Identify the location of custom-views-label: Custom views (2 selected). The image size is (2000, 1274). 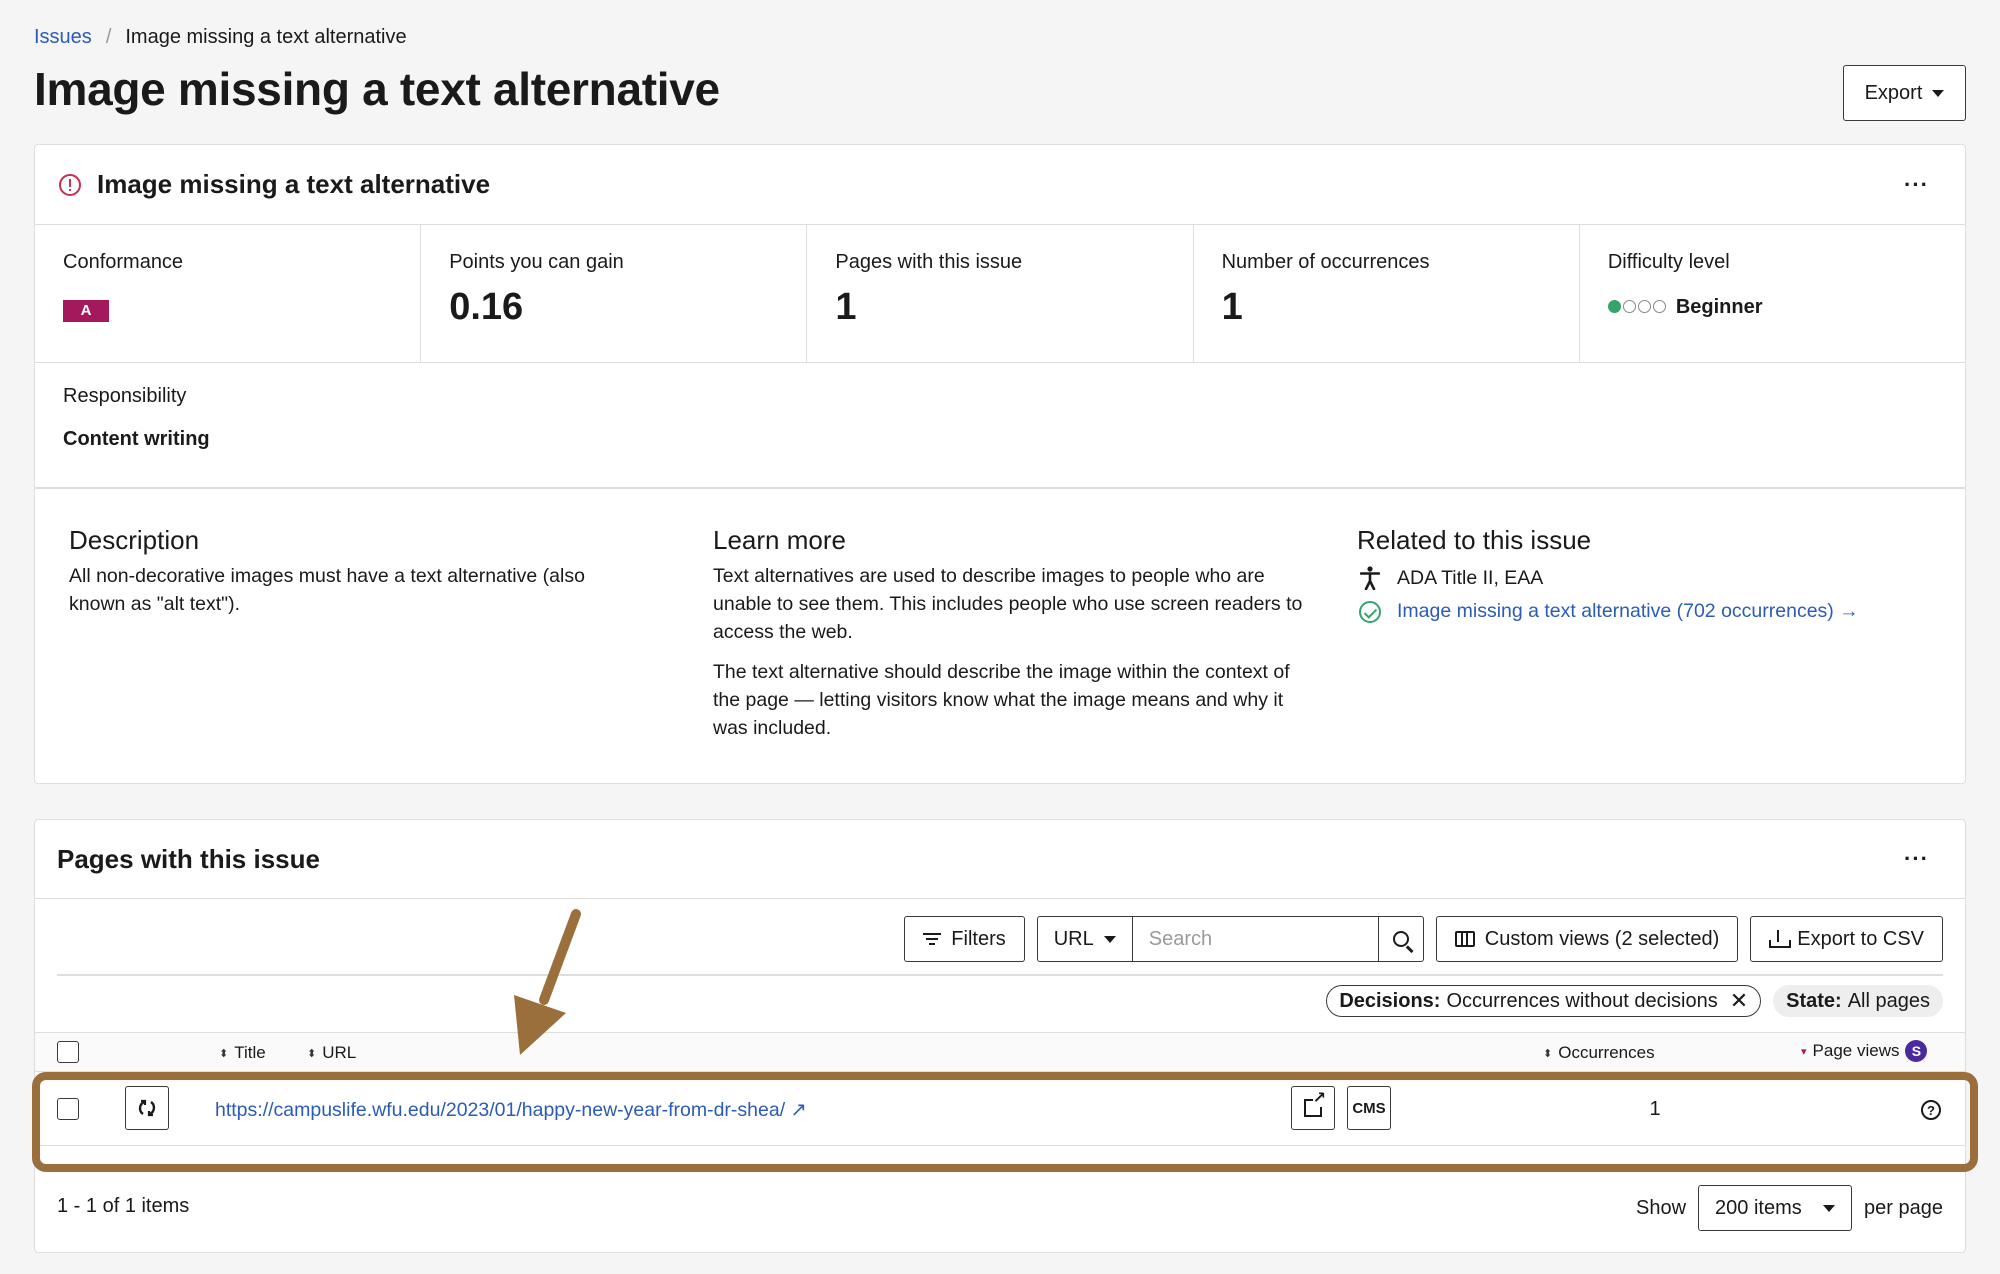
(1602, 938).